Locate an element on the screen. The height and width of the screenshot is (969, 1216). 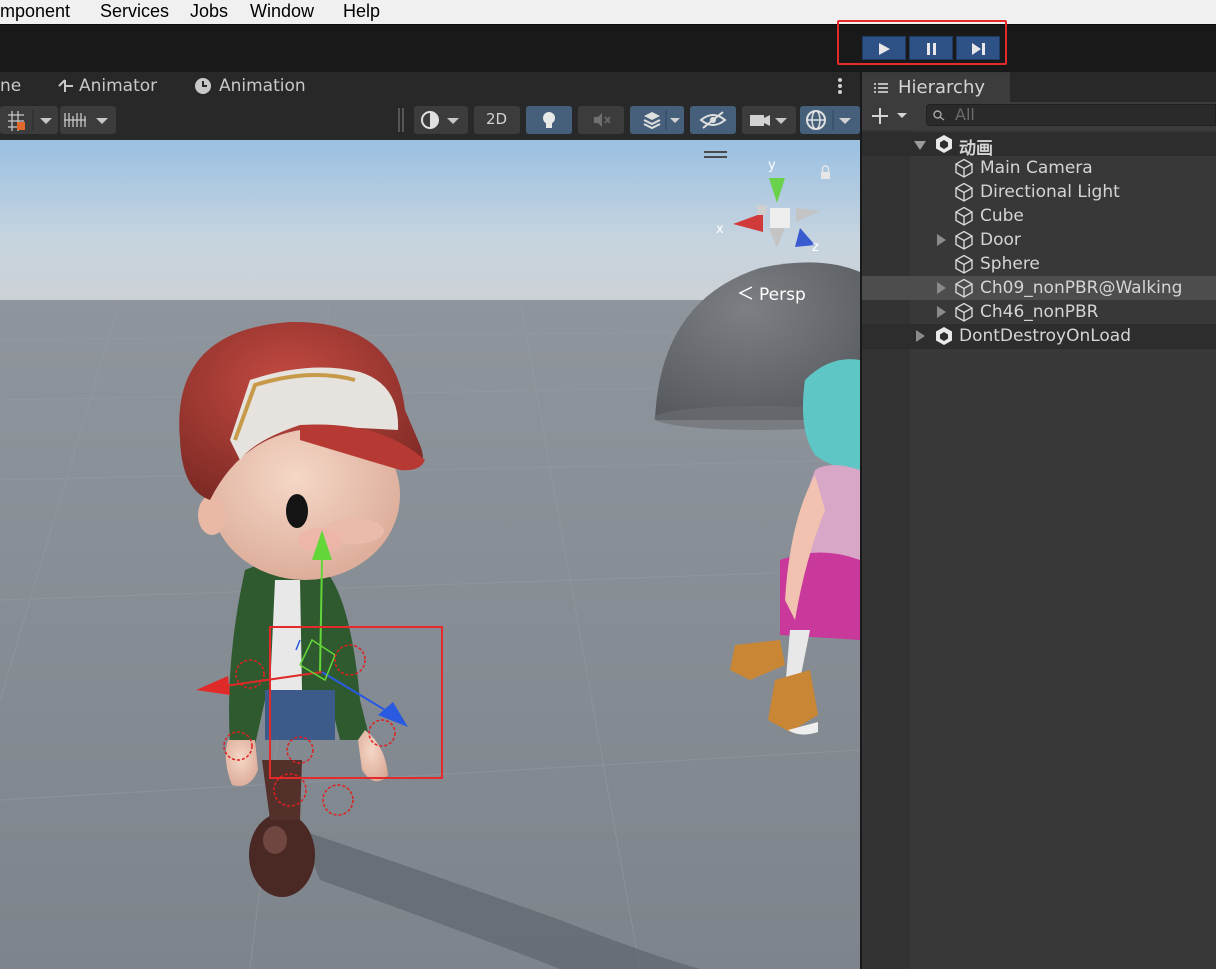
dontdestroy-label: DontDestroyOnLoad is located at coordinates (1045, 336).